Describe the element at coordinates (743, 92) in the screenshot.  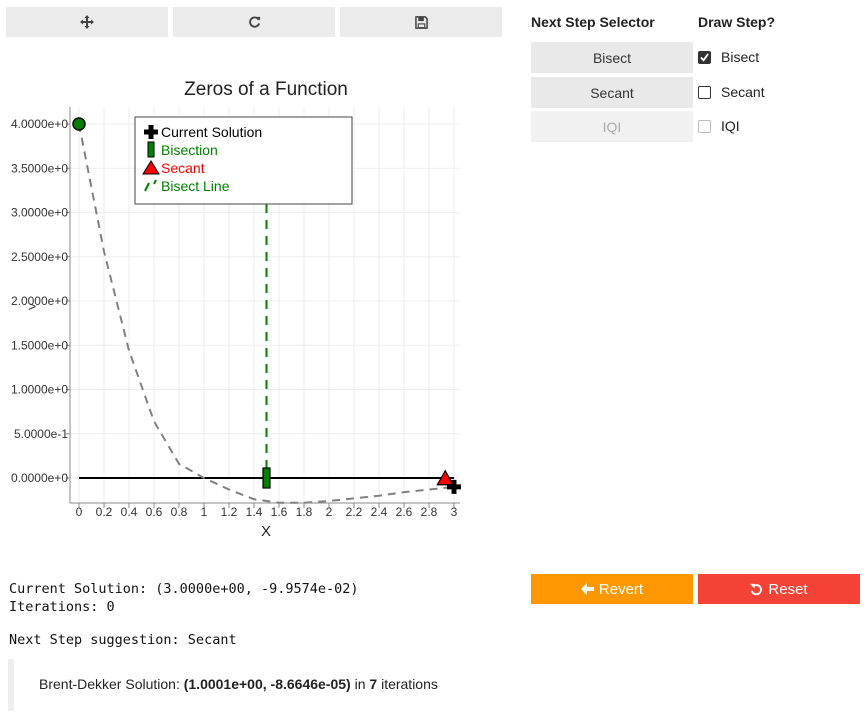
I see `draw-secant-label: Secant` at that location.